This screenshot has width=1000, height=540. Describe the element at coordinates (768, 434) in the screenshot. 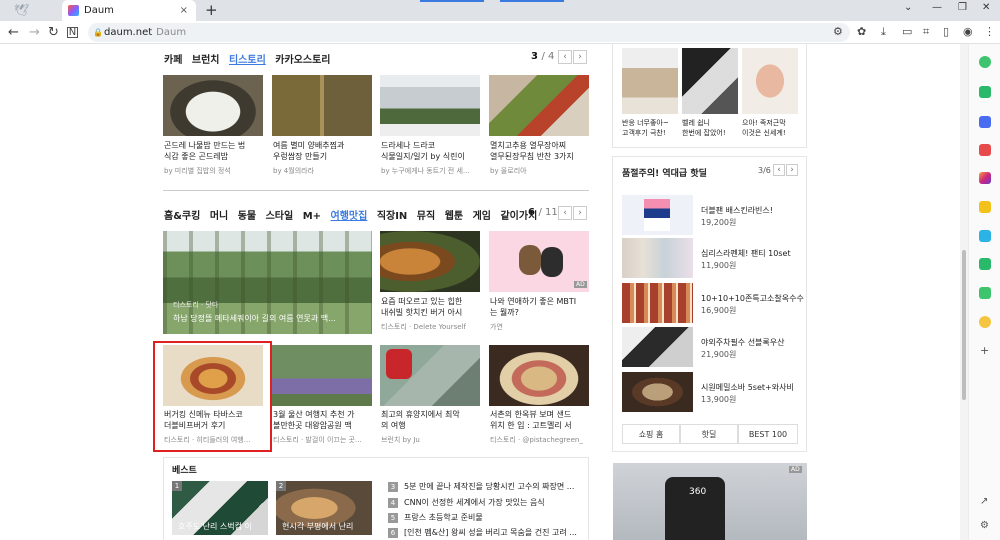

I see `best100-tab: BEST 100` at that location.